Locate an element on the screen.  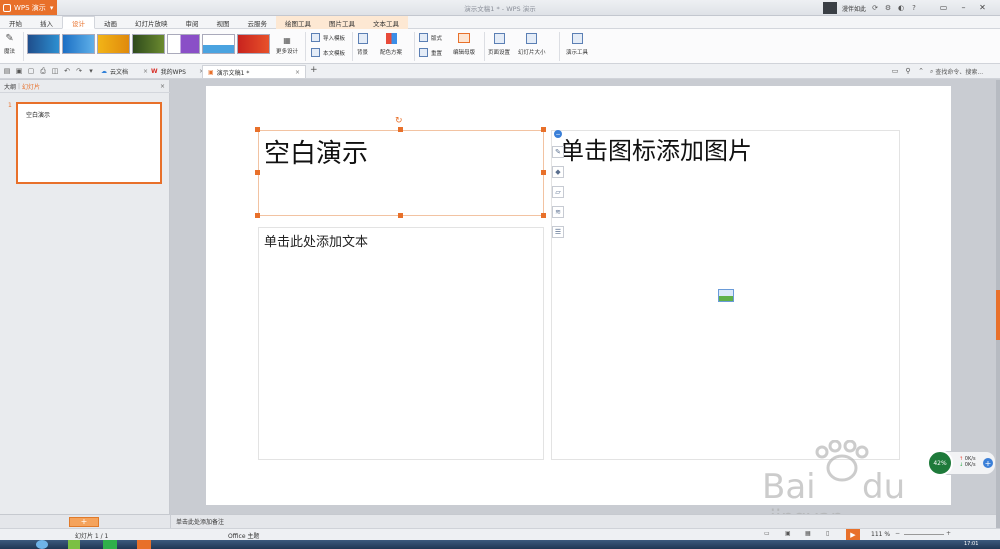
tab-insert: 插入 is located at coordinates (46, 22).